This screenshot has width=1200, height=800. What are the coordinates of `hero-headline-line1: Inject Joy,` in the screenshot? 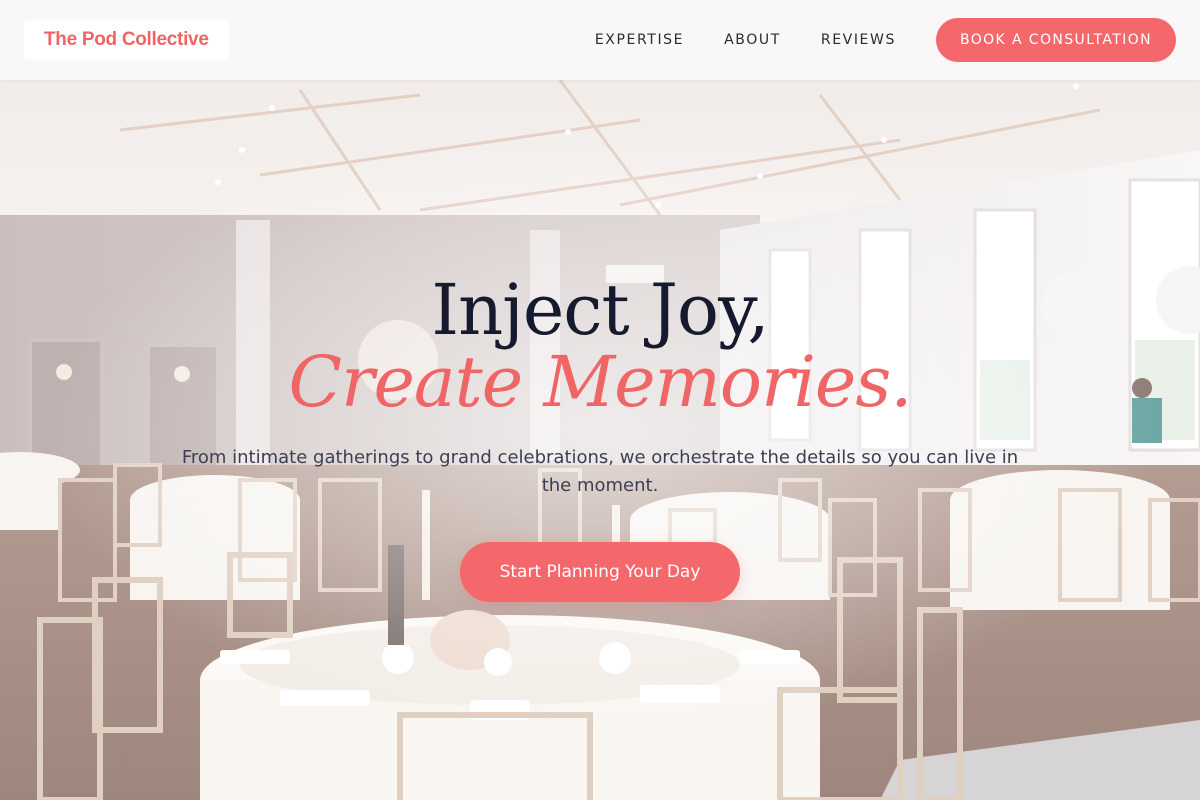 It's located at (600, 310).